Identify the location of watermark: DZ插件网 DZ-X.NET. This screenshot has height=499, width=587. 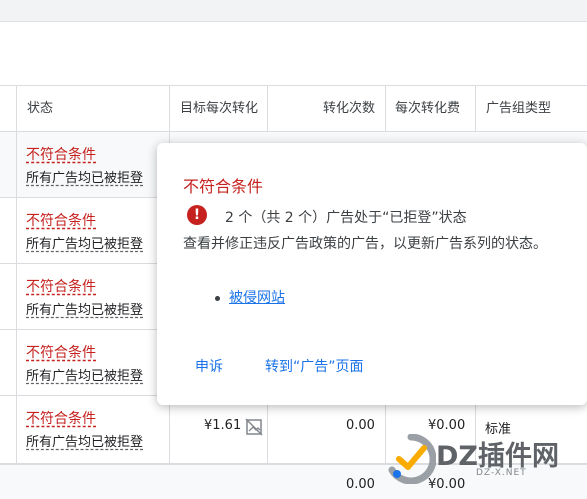
(485, 464).